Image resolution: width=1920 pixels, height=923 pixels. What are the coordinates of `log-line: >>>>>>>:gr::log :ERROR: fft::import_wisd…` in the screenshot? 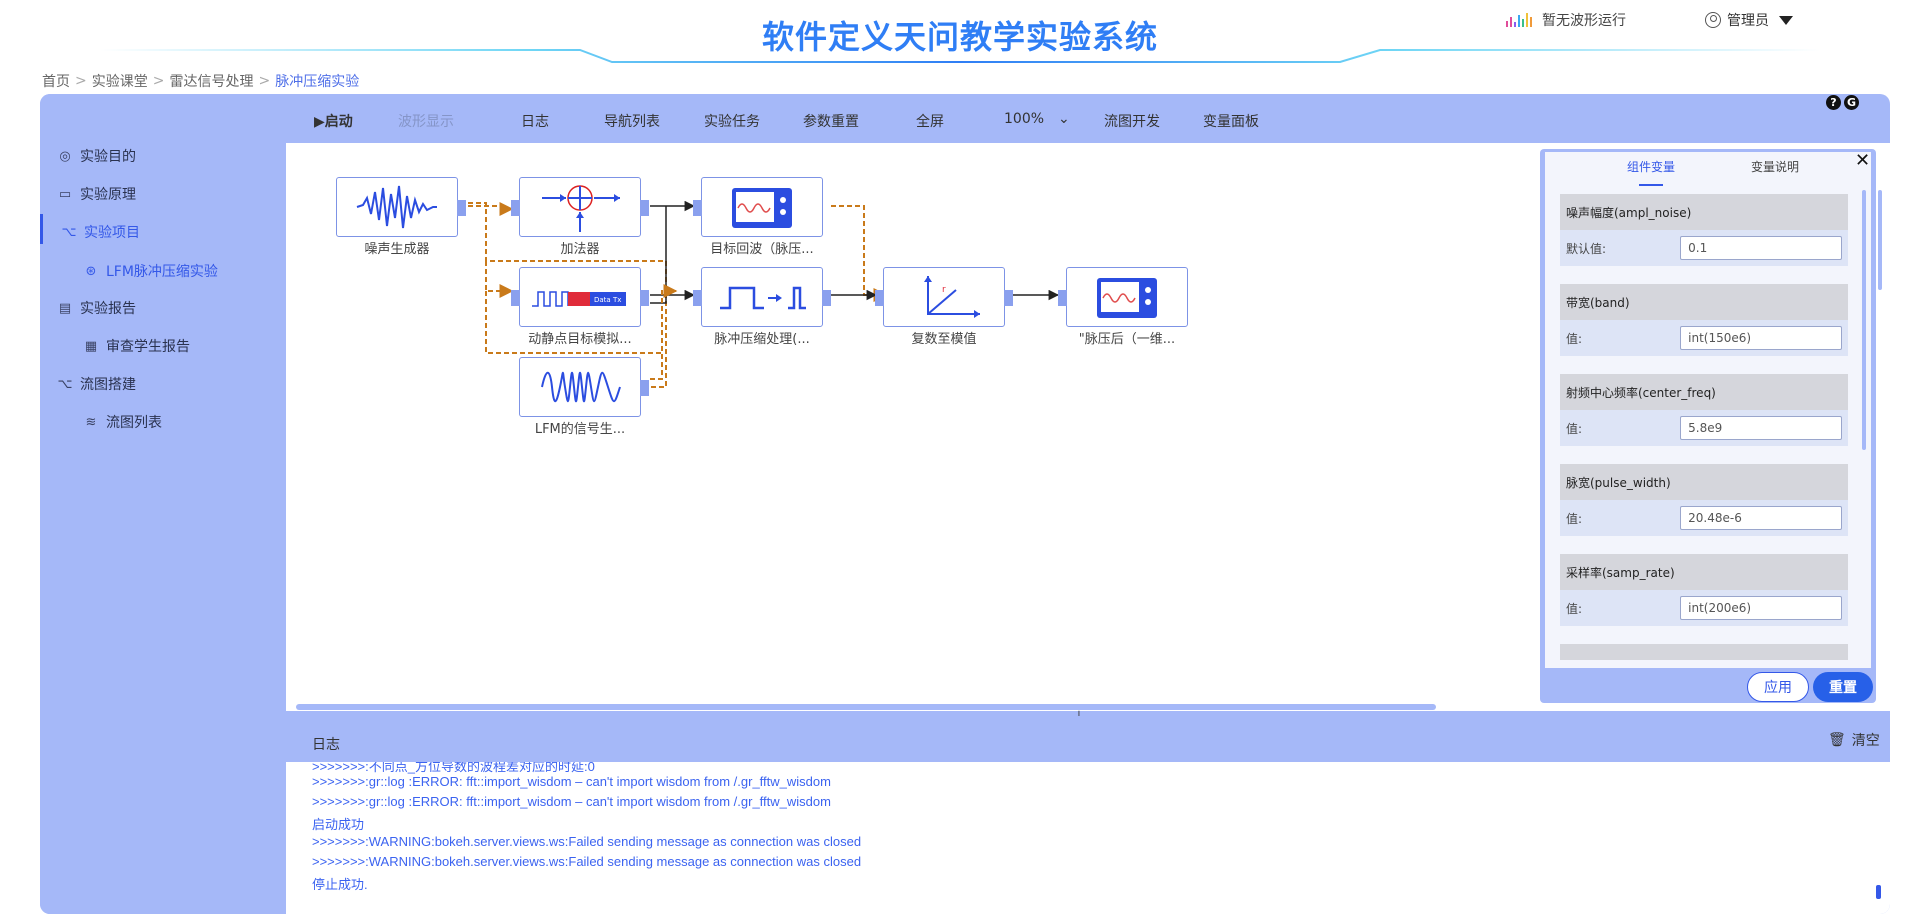 It's located at (571, 781).